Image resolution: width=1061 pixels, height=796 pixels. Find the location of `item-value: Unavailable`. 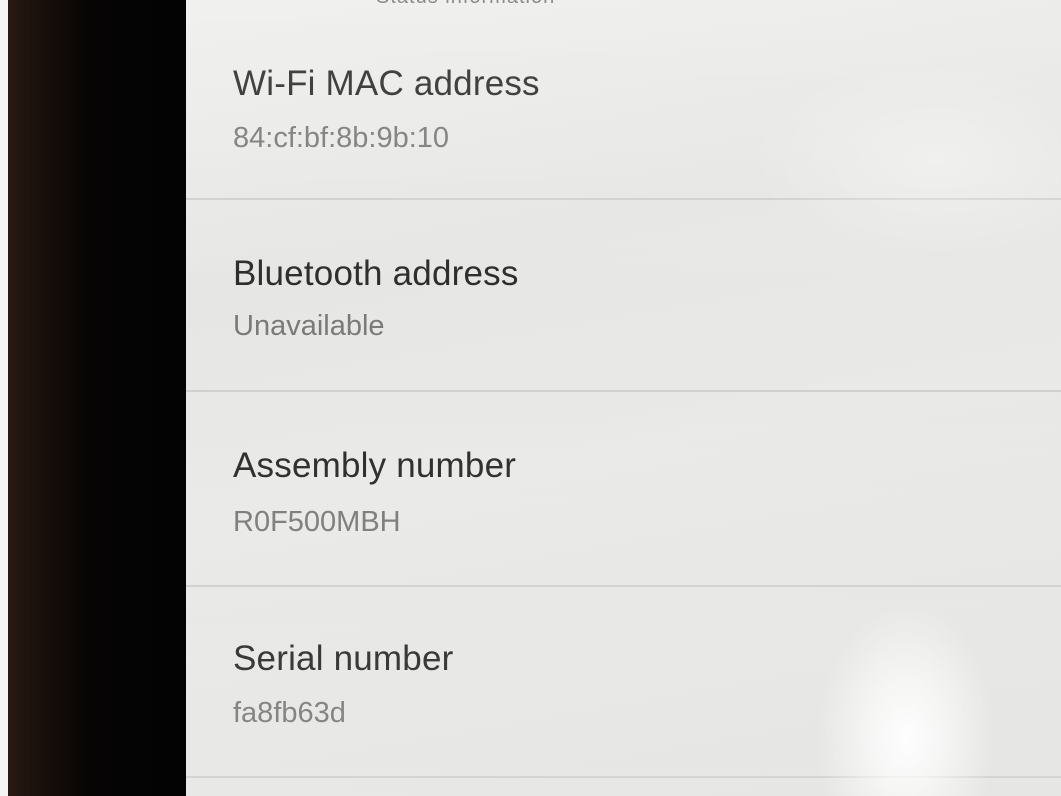

item-value: Unavailable is located at coordinates (309, 326).